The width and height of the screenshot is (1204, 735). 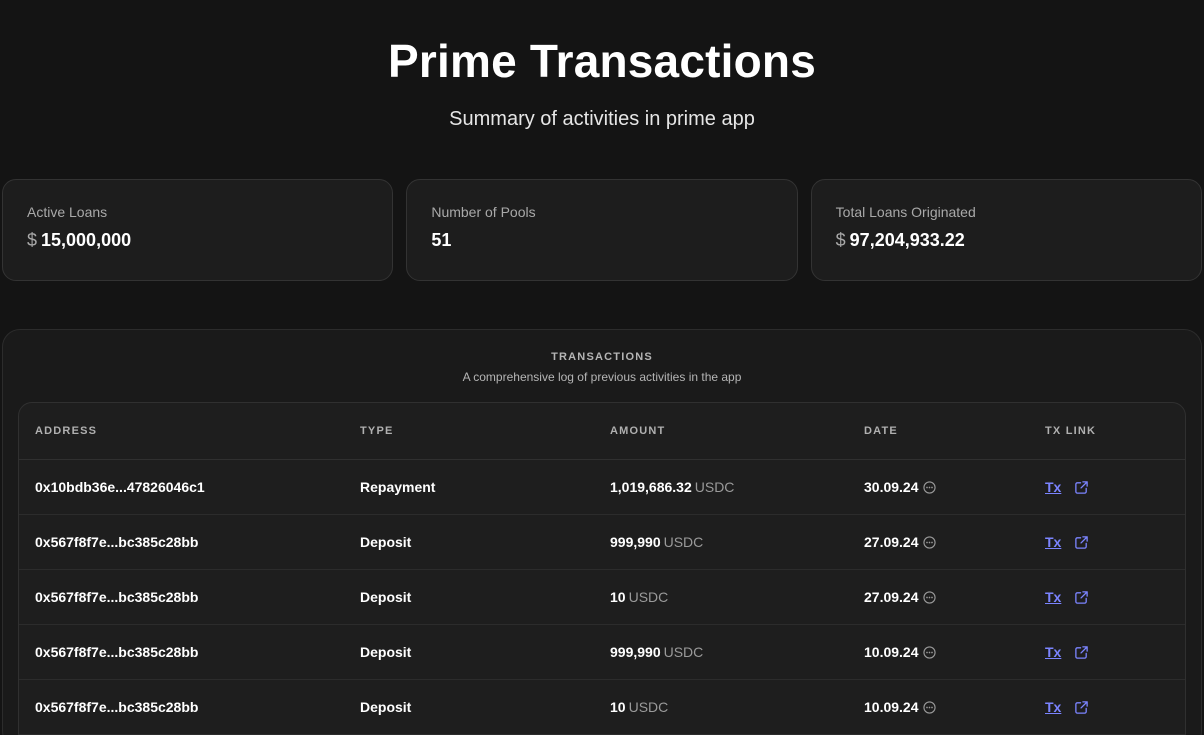 I want to click on date-value: 30.09.24, so click(x=891, y=487).